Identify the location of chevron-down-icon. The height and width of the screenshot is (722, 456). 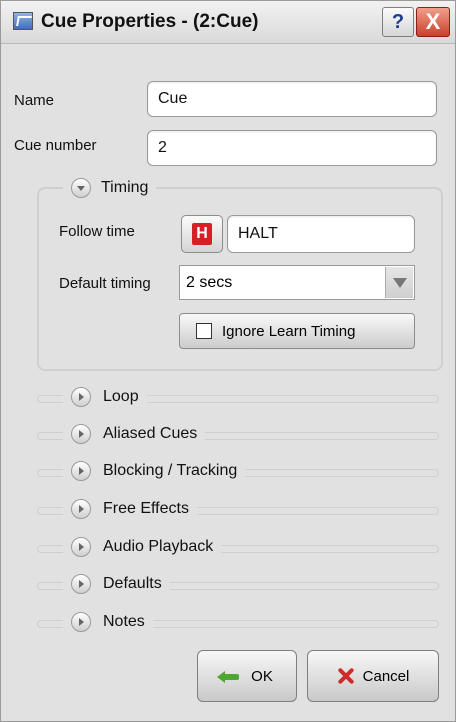
(81, 188).